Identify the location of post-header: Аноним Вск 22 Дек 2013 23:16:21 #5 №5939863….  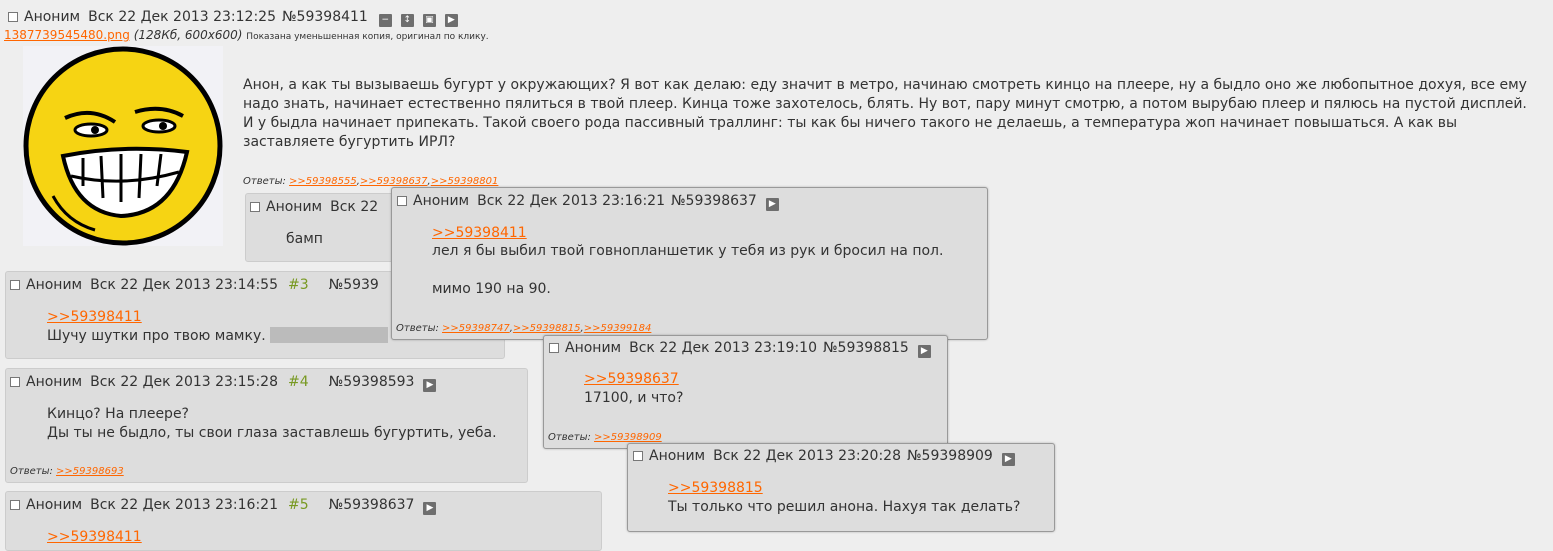
(226, 506).